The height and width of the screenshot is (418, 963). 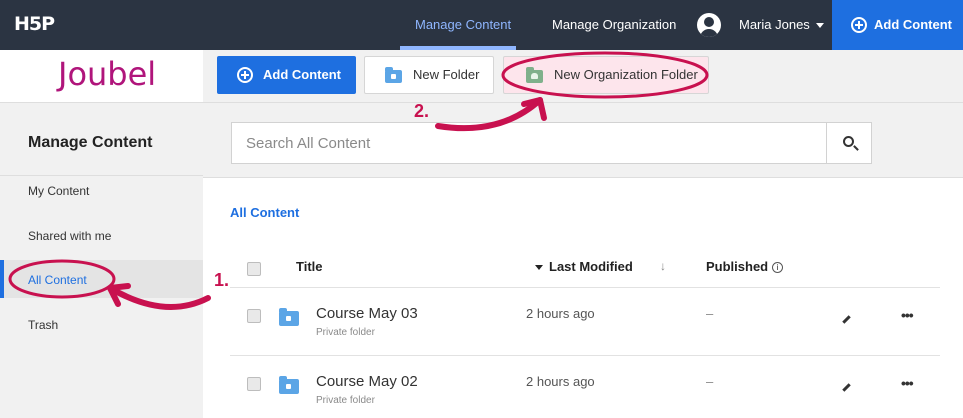 I want to click on column-header-published: Published i, so click(x=745, y=266).